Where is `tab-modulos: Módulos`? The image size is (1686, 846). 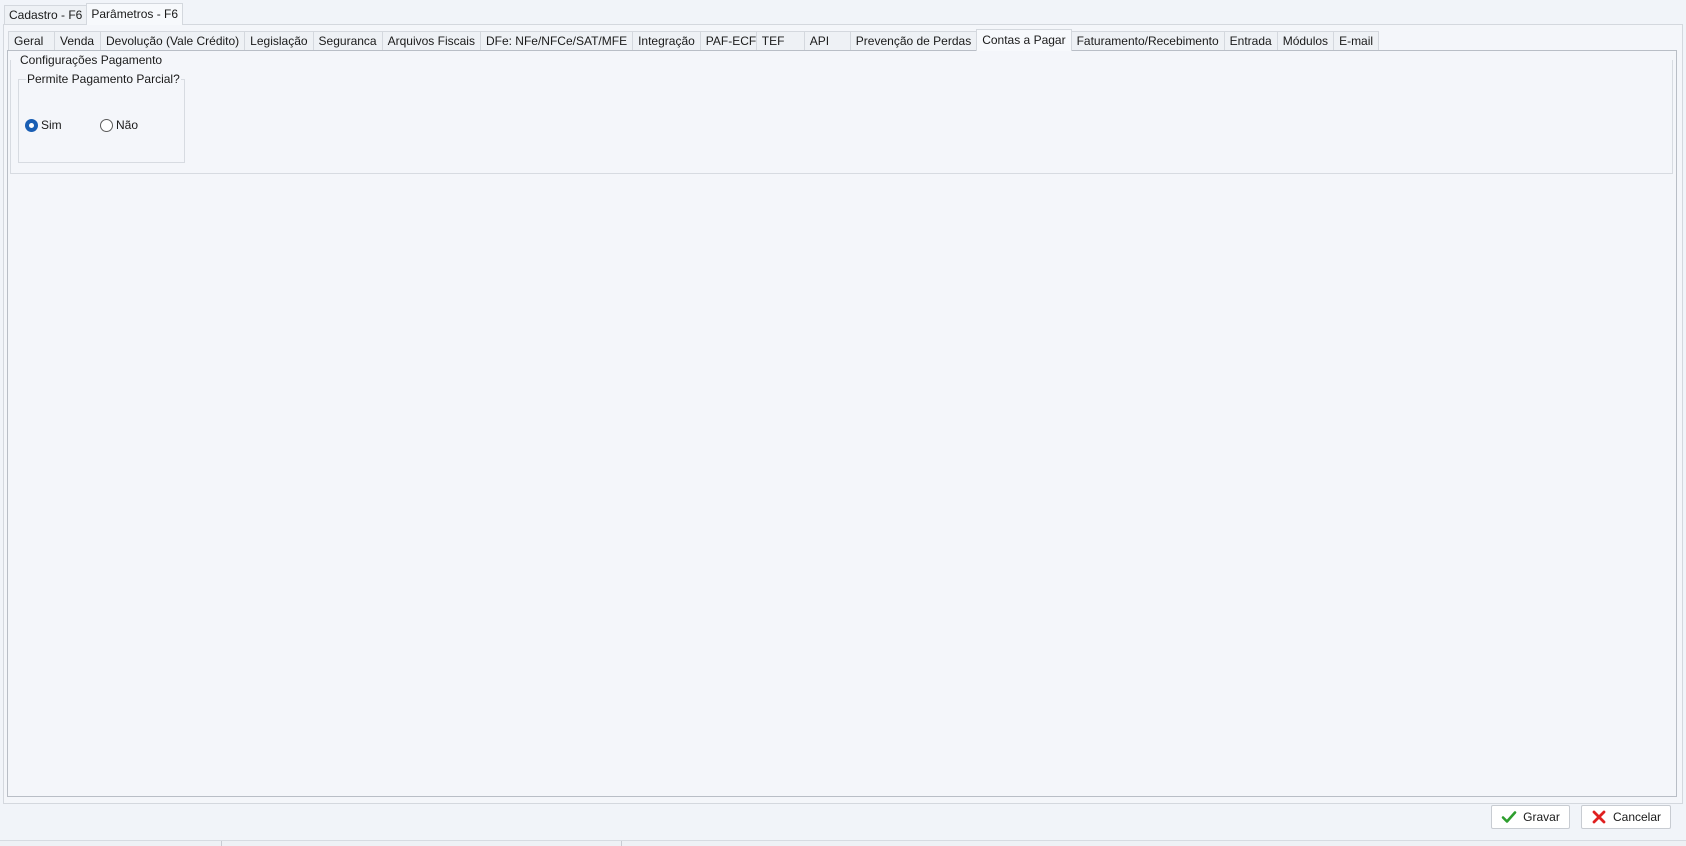 tab-modulos: Módulos is located at coordinates (1305, 41).